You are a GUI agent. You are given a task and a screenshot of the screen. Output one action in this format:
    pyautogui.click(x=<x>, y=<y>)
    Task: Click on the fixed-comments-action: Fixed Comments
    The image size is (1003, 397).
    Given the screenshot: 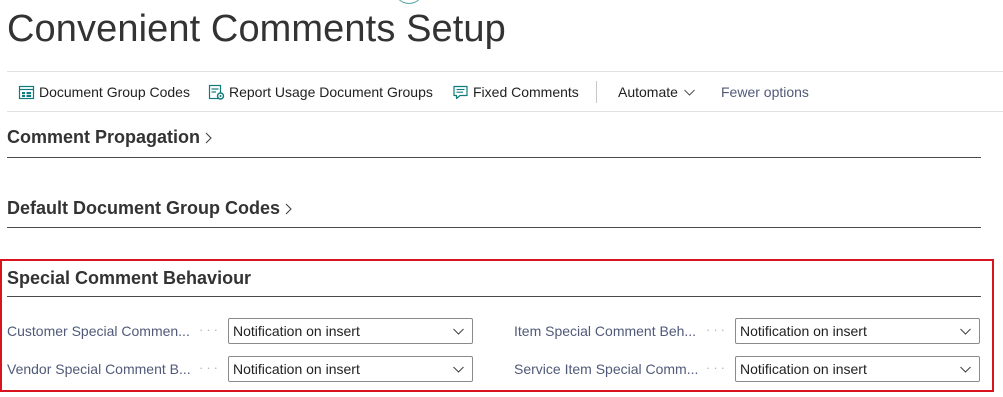 What is the action you would take?
    pyautogui.click(x=515, y=92)
    